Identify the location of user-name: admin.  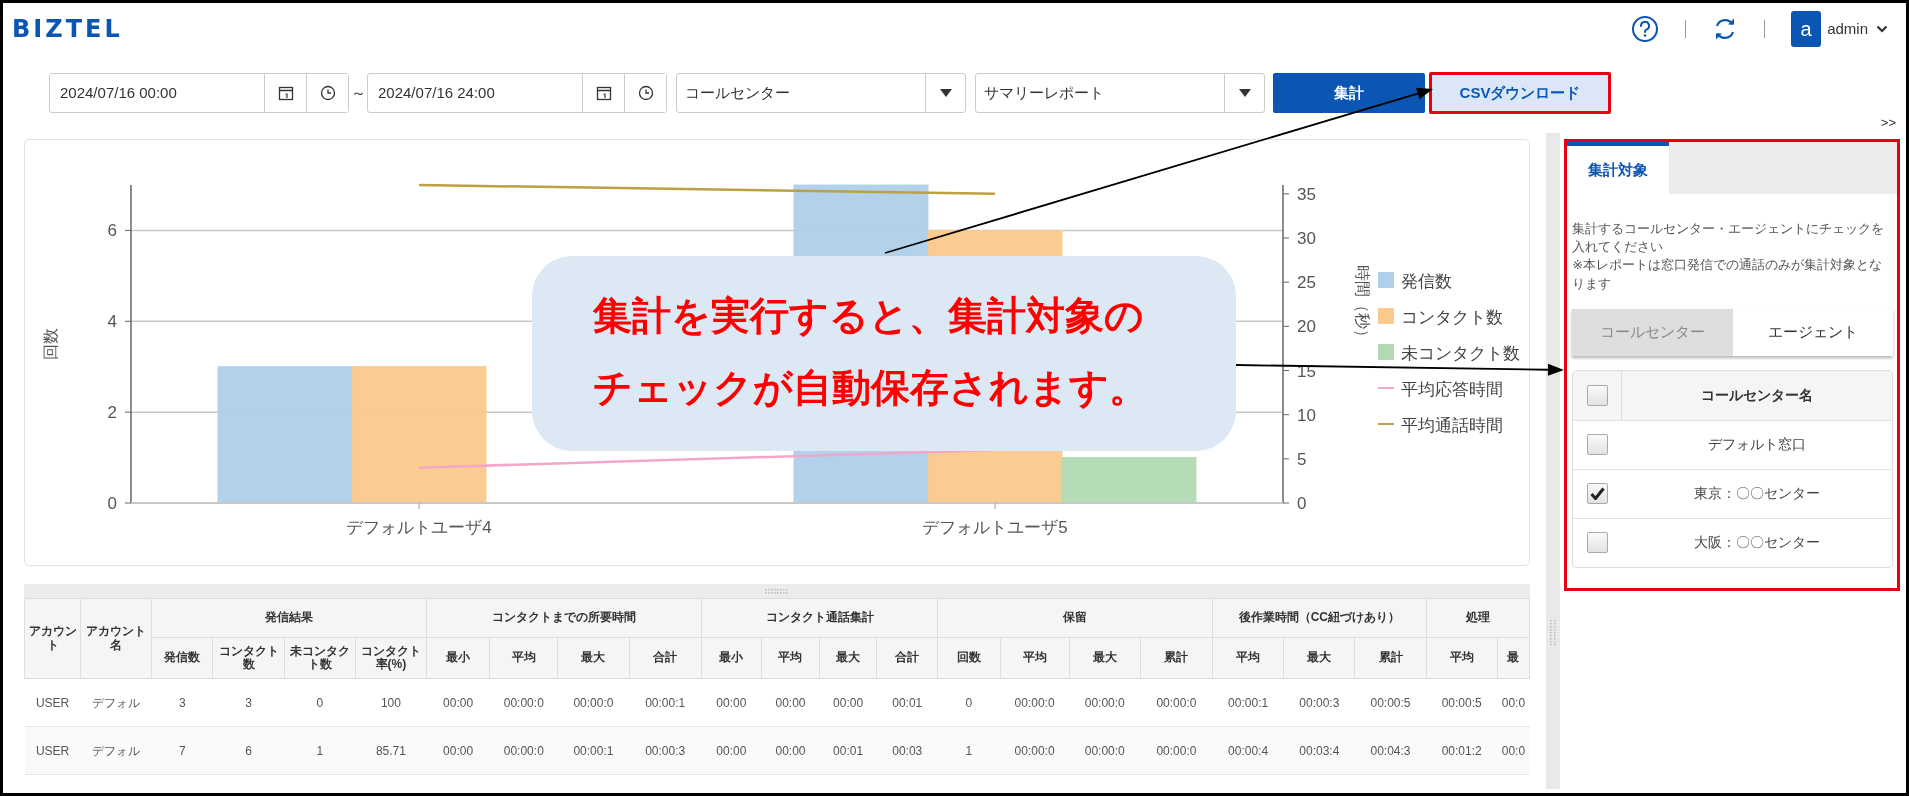
(1847, 29).